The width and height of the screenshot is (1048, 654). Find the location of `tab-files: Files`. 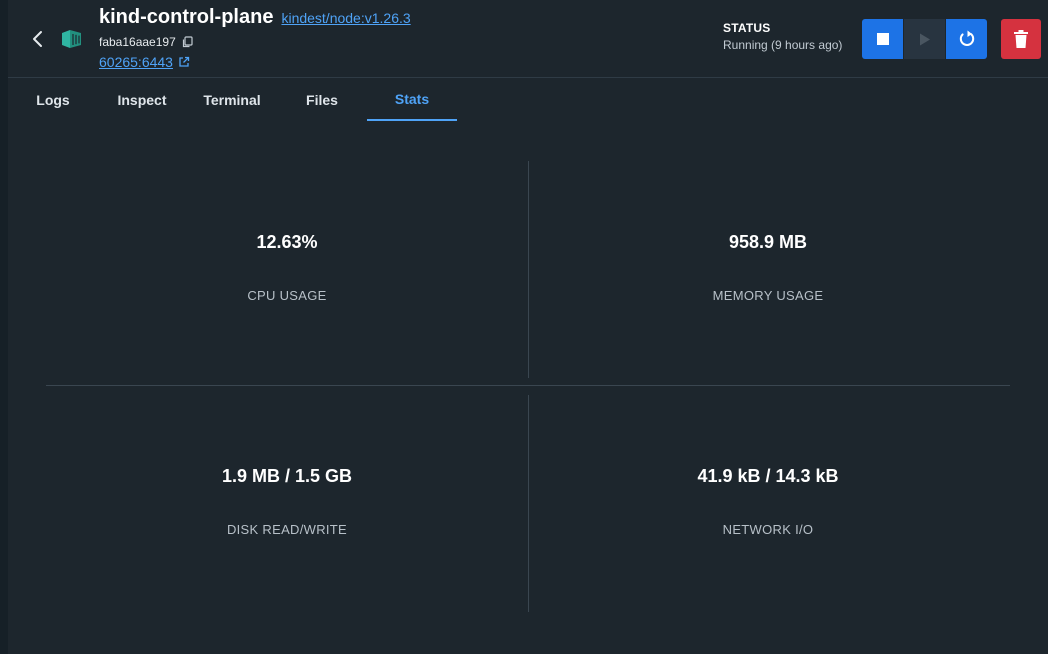

tab-files: Files is located at coordinates (322, 100).